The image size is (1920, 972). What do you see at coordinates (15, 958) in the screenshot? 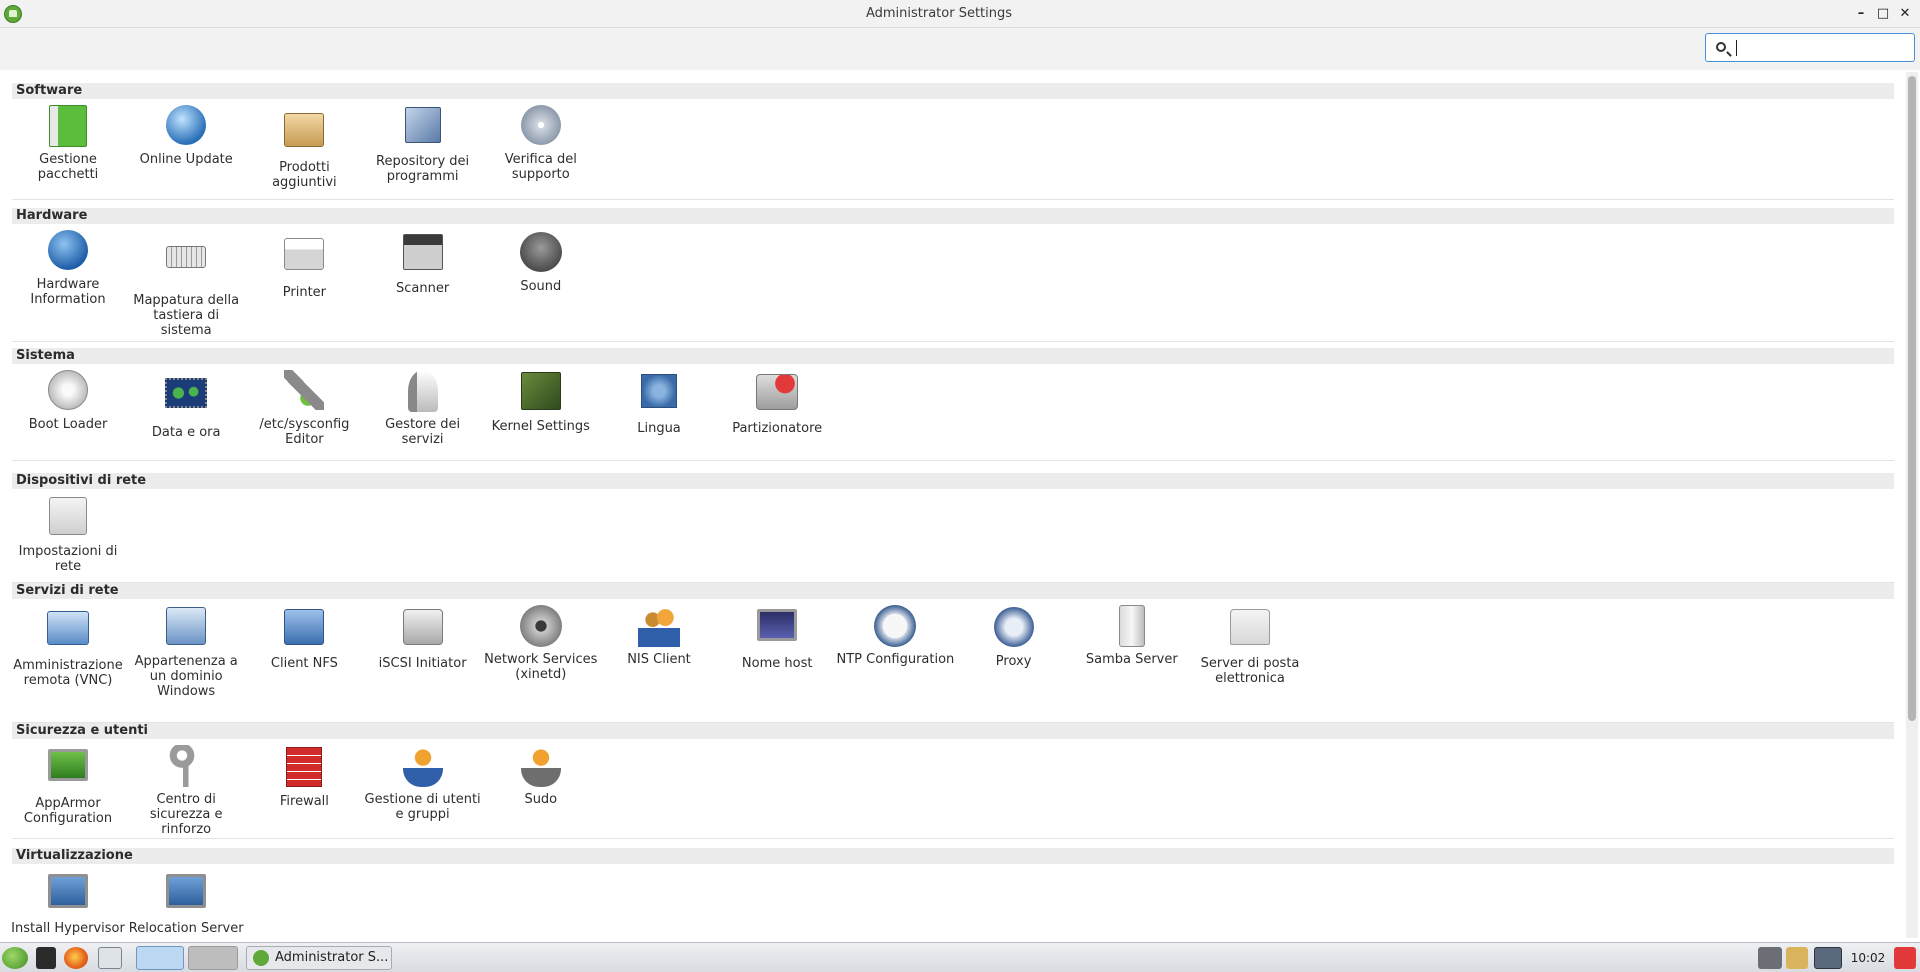
I see `start-menu-icon` at bounding box center [15, 958].